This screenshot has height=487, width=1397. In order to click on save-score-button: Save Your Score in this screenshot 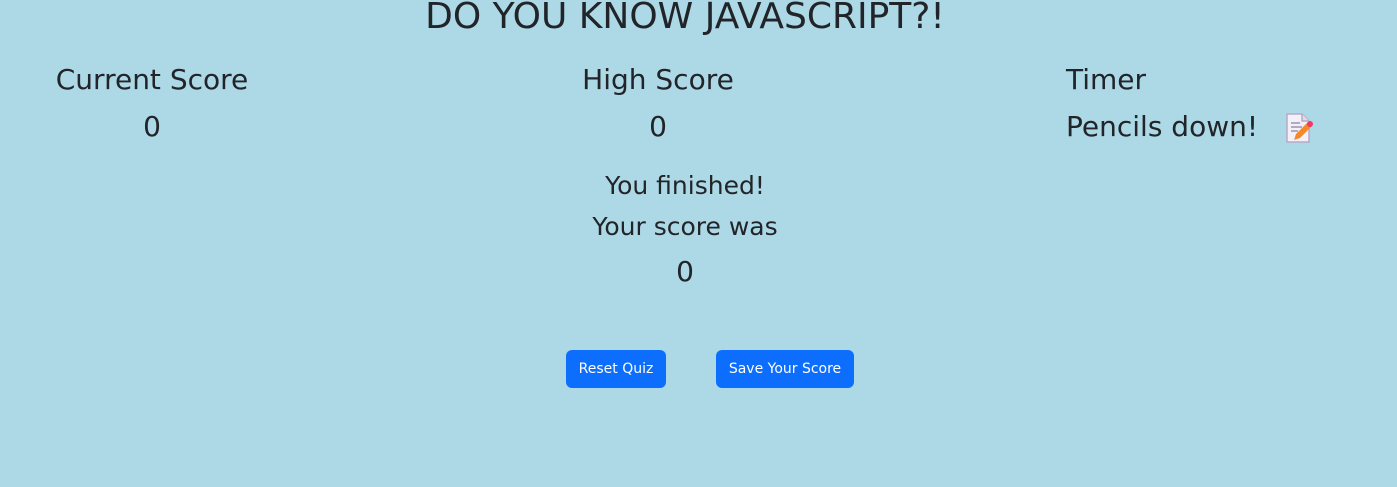, I will do `click(785, 369)`.